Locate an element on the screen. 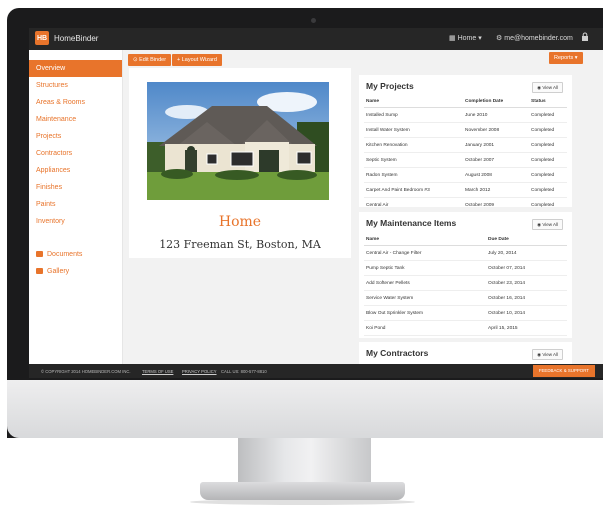 The width and height of the screenshot is (603, 506). projects-col-status: Status is located at coordinates (548, 101).